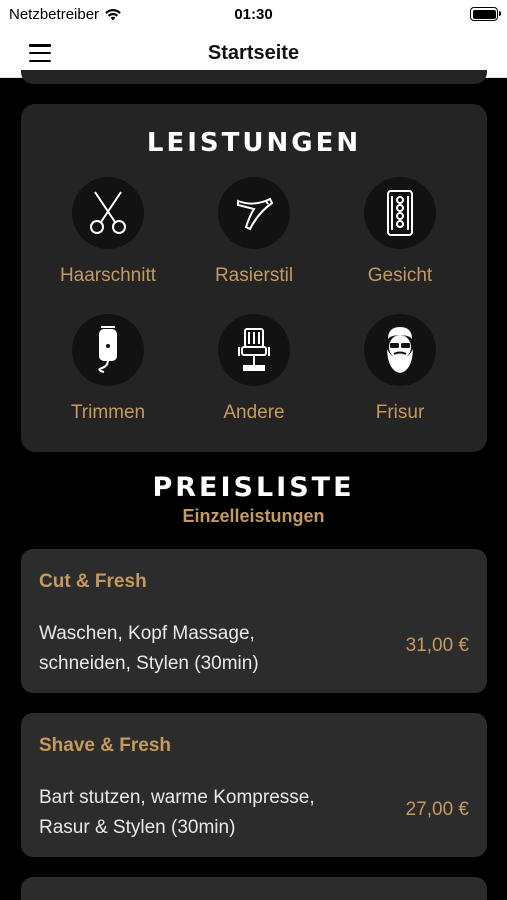 The image size is (507, 900). Describe the element at coordinates (93, 581) in the screenshot. I see `price-item-name: Cut & Fresh` at that location.